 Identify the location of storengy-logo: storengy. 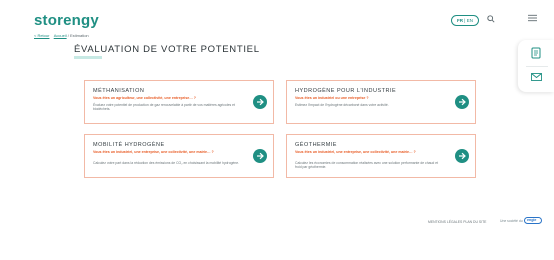
(66, 20).